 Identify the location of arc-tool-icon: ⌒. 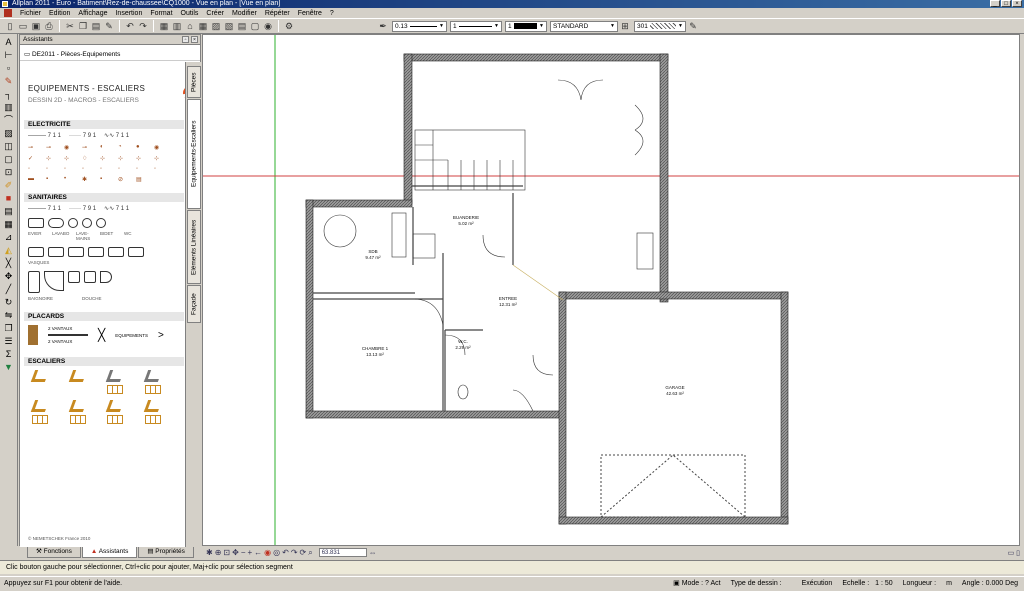
(8, 120).